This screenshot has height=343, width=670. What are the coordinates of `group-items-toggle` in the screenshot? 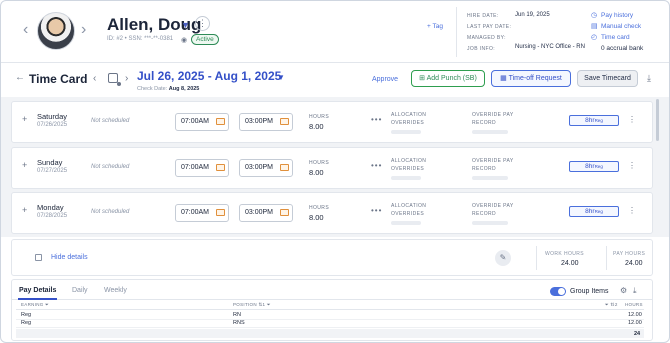 It's located at (558, 291).